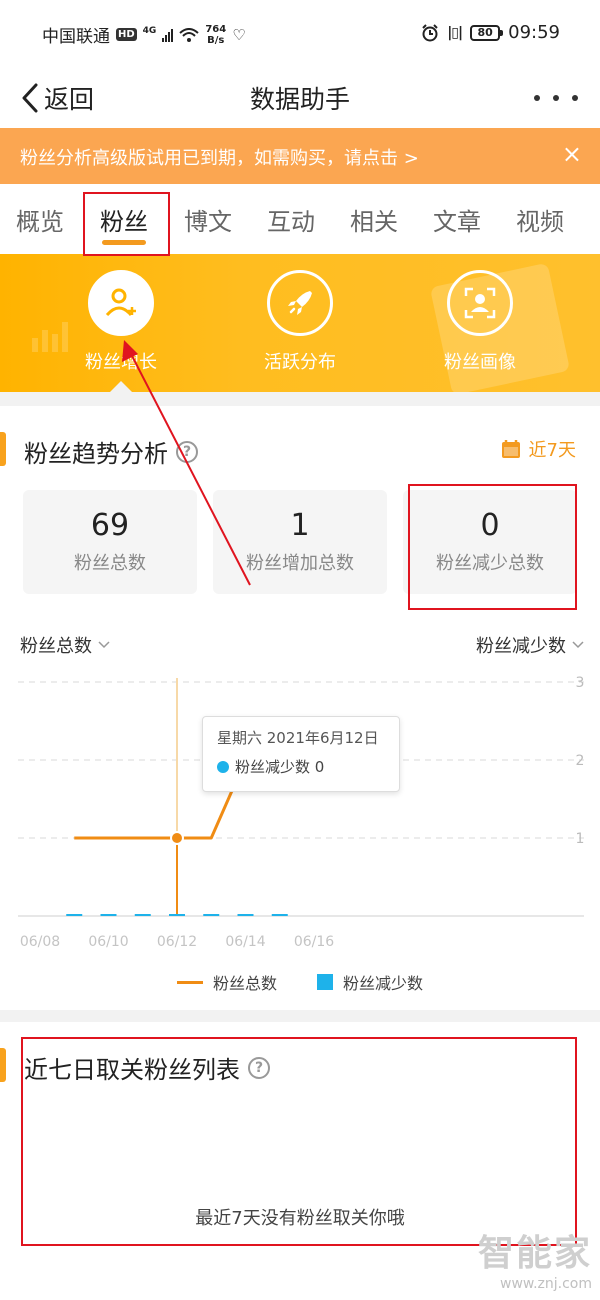 The width and height of the screenshot is (600, 1300). I want to click on calendar-icon, so click(510, 449).